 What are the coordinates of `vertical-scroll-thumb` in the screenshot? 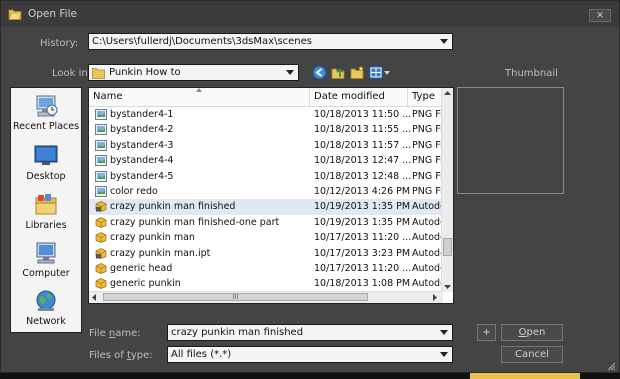 It's located at (447, 247).